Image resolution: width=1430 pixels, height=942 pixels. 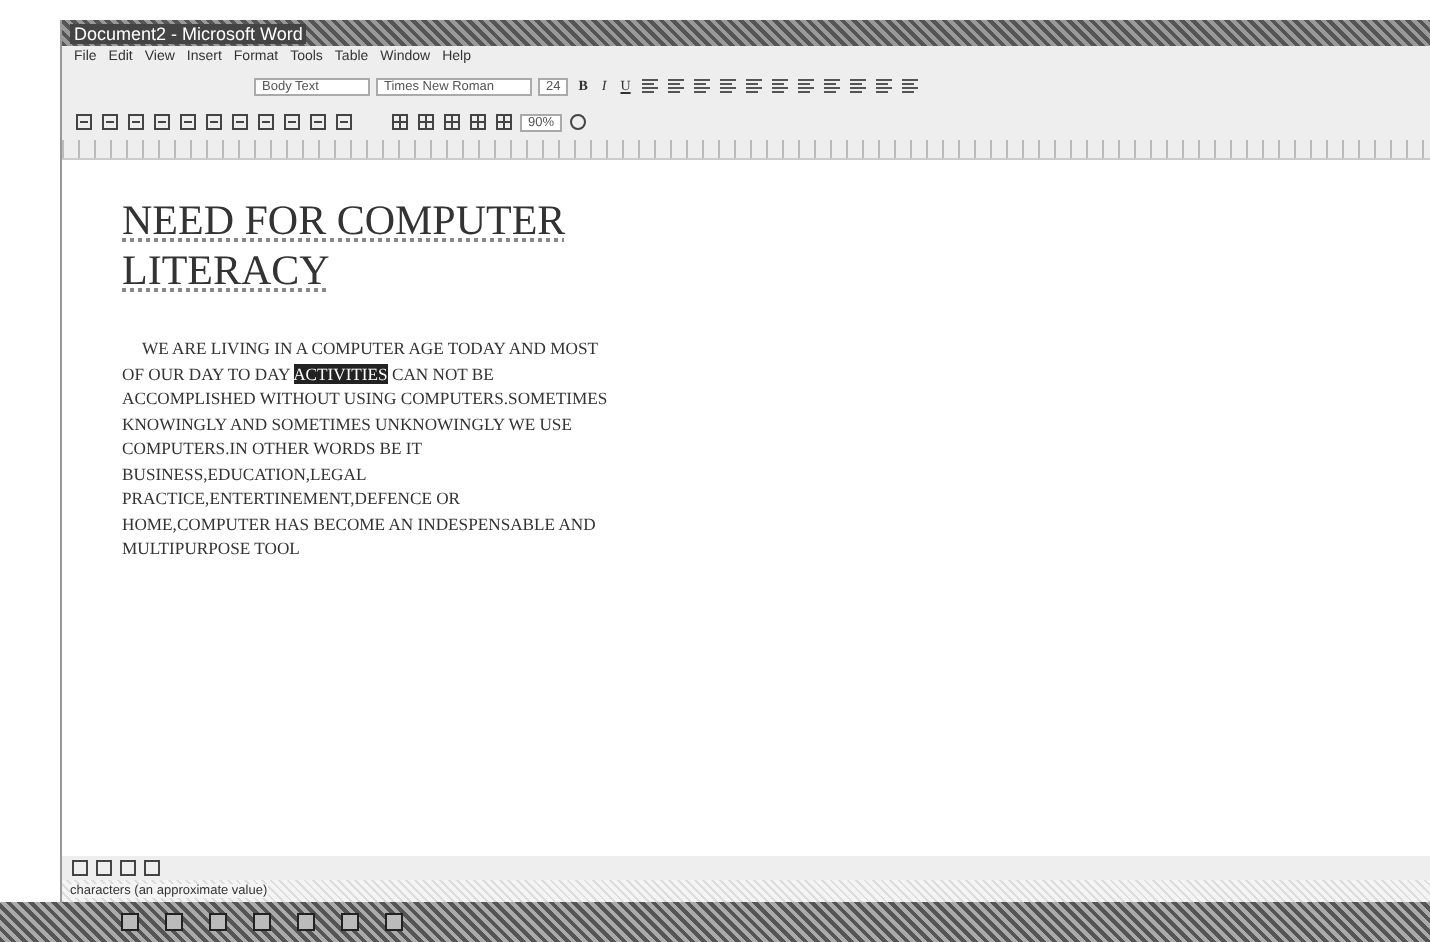 What do you see at coordinates (345, 246) in the screenshot?
I see `document-heading: NEED FOR COMPUTER LITERACY` at bounding box center [345, 246].